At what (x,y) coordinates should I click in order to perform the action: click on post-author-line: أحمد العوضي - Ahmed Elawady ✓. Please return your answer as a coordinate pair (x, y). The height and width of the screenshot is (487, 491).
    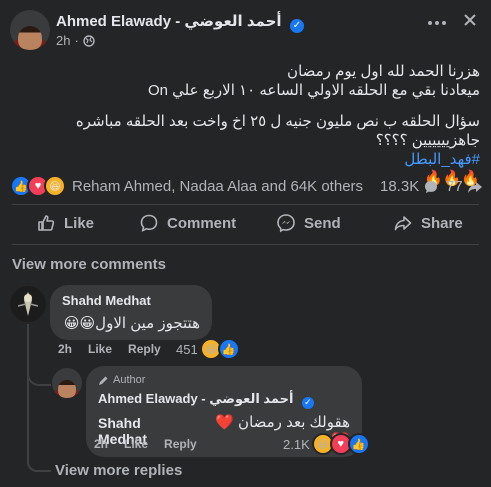
    Looking at the image, I should click on (180, 22).